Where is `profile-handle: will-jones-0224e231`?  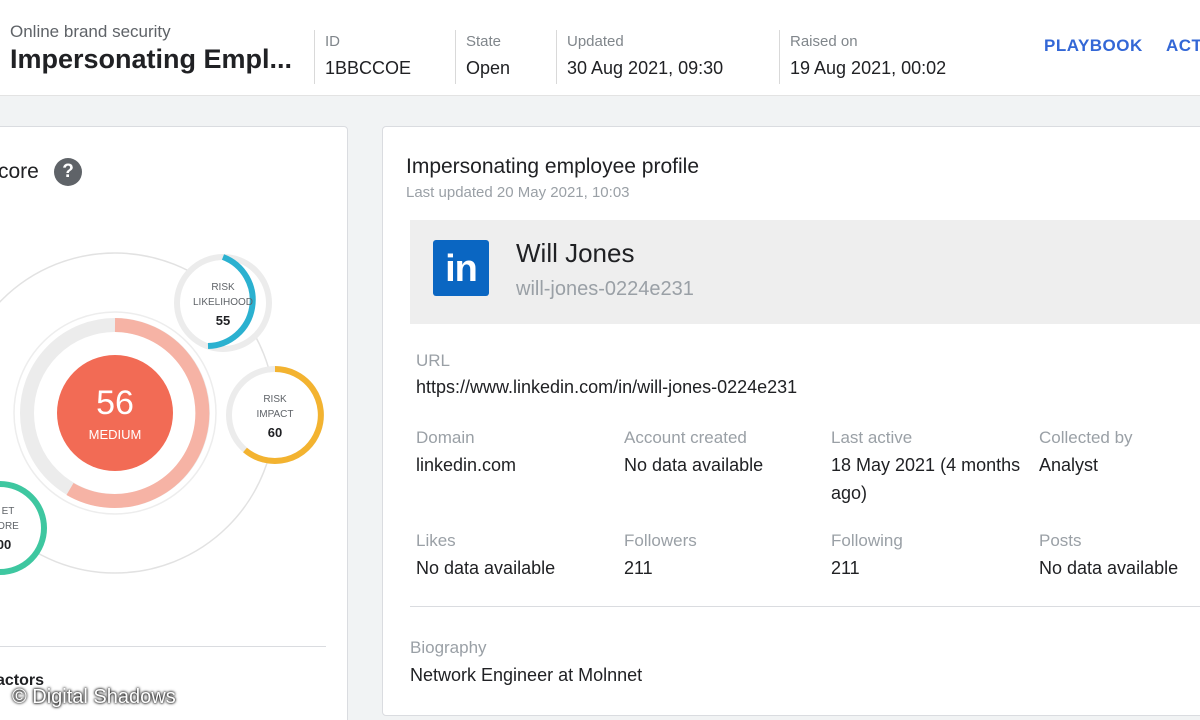
profile-handle: will-jones-0224e231 is located at coordinates (605, 289).